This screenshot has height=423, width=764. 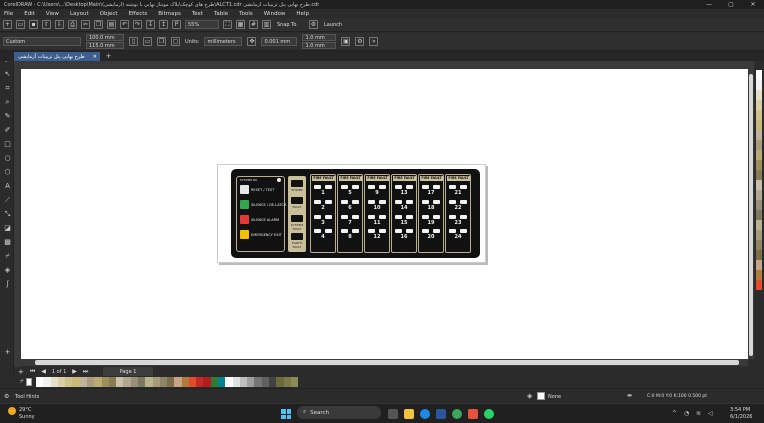 What do you see at coordinates (105, 37) in the screenshot?
I see `page-width-input: 100.0 mm` at bounding box center [105, 37].